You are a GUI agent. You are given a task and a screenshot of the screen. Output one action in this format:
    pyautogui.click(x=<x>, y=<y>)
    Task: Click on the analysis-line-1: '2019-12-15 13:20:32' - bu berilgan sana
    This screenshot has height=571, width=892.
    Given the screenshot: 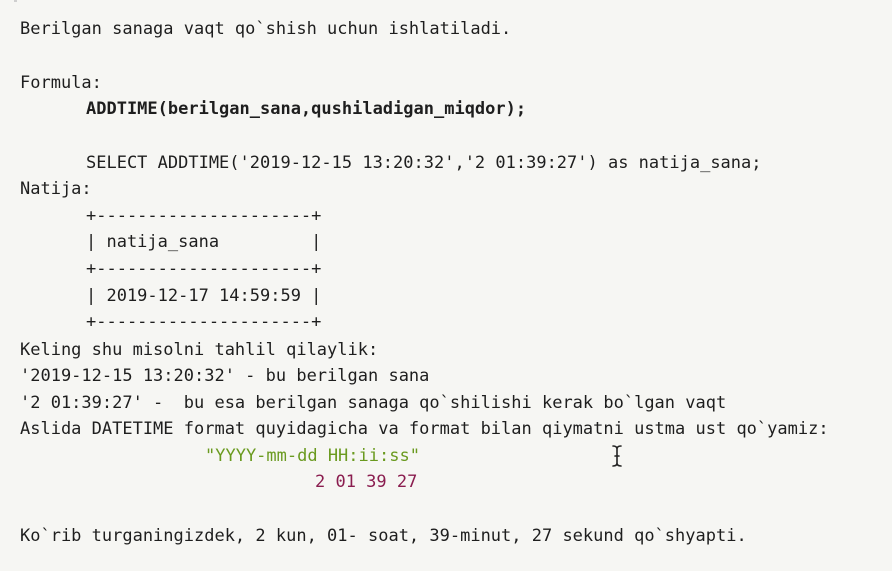 What is the action you would take?
    pyautogui.click(x=225, y=376)
    